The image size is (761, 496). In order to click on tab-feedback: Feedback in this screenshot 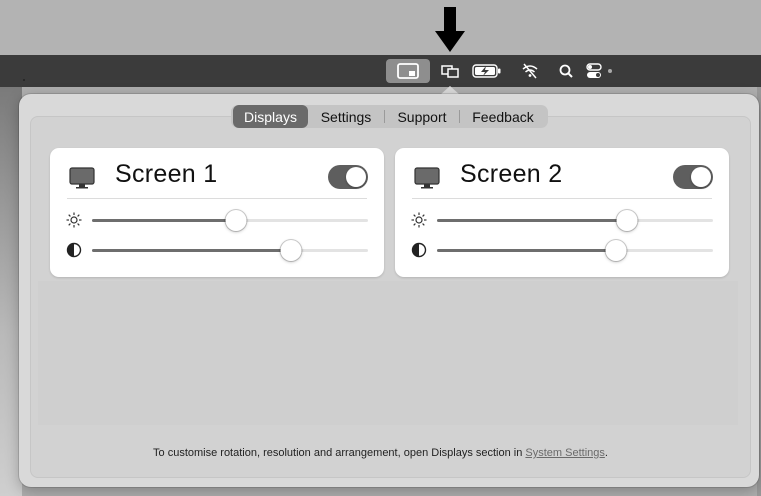, I will do `click(503, 116)`.